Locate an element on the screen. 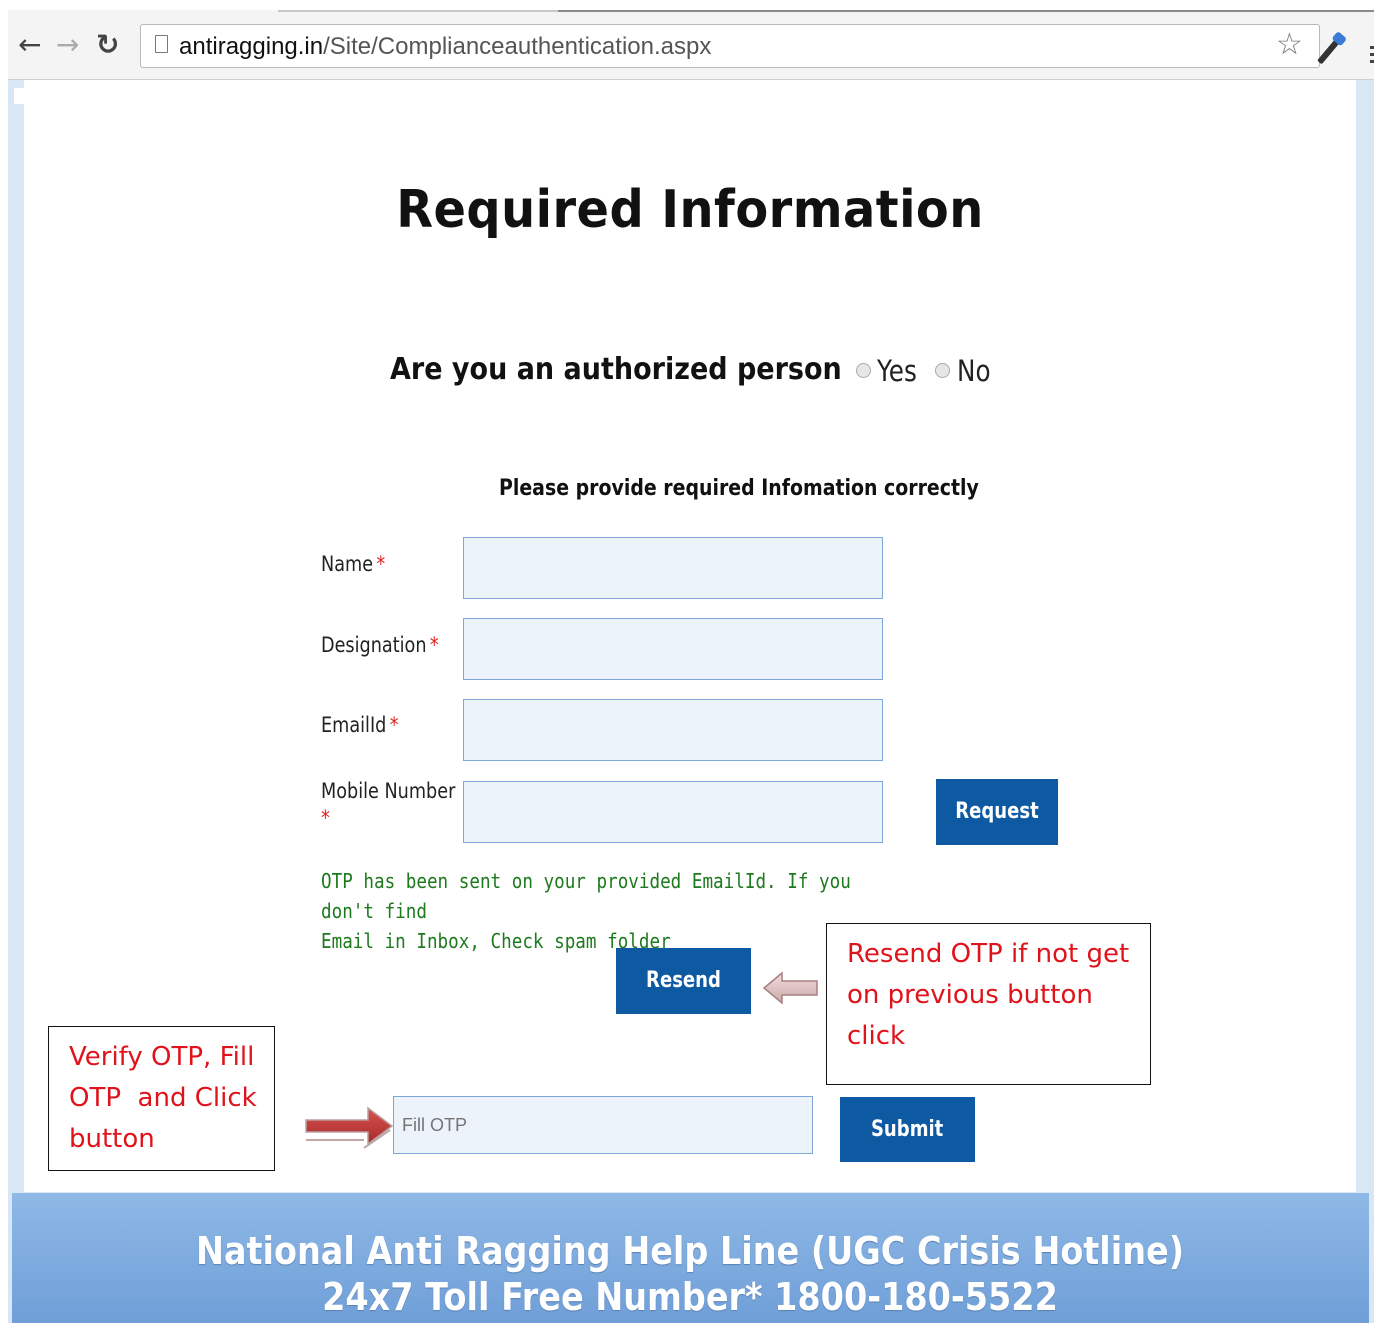 This screenshot has height=1323, width=1374. request-otp-button: Request OTP is located at coordinates (997, 834).